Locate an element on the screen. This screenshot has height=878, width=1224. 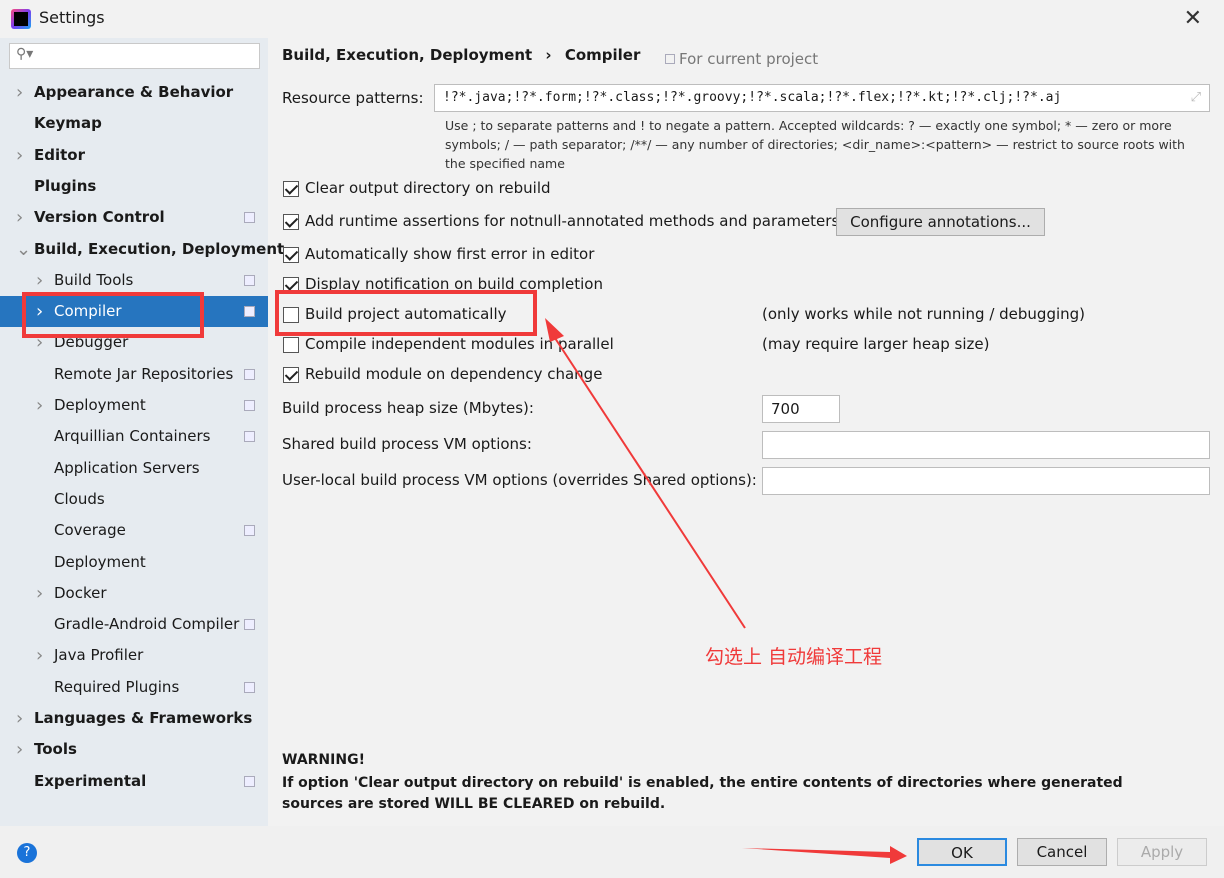
annotation-arrowhead is located at coordinates (554, 330).